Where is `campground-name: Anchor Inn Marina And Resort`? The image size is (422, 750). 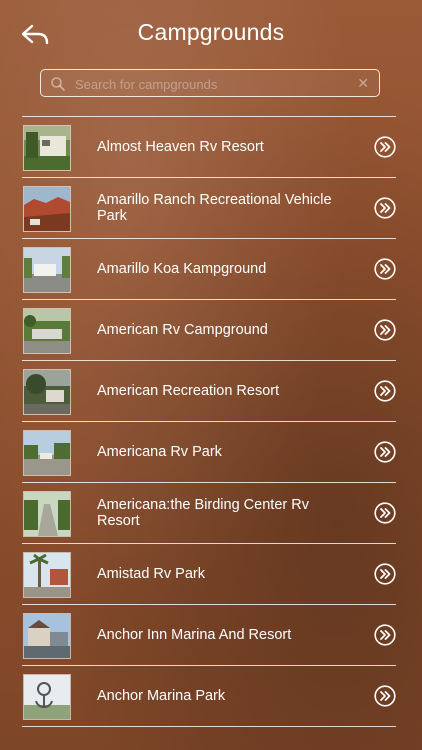
campground-name: Anchor Inn Marina And Resort is located at coordinates (194, 635).